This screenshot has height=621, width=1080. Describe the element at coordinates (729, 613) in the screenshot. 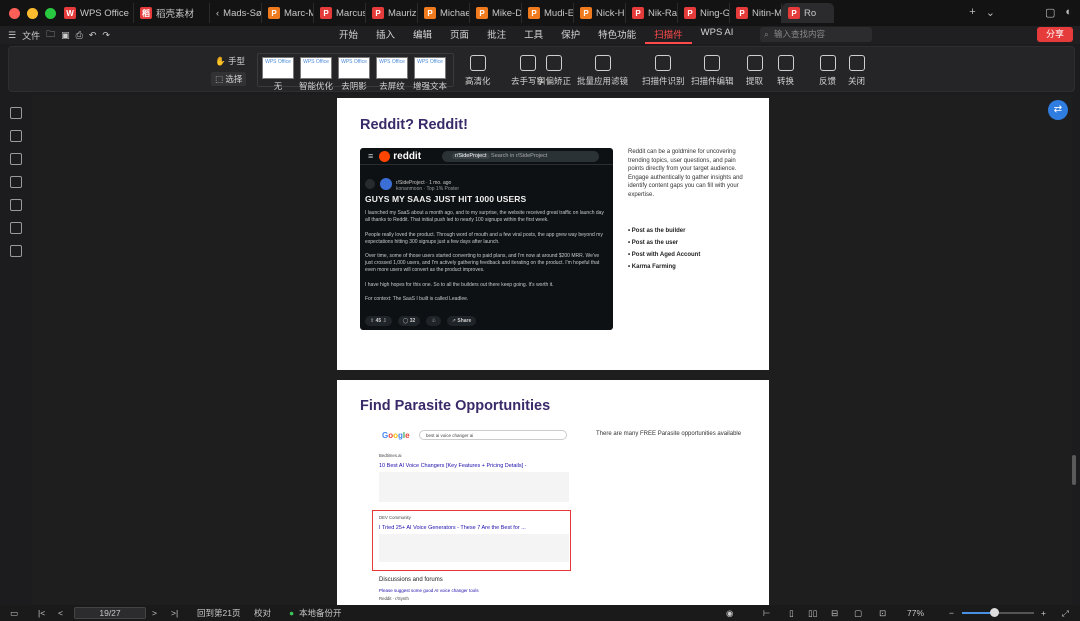

I see `eye-icon: ◉` at that location.